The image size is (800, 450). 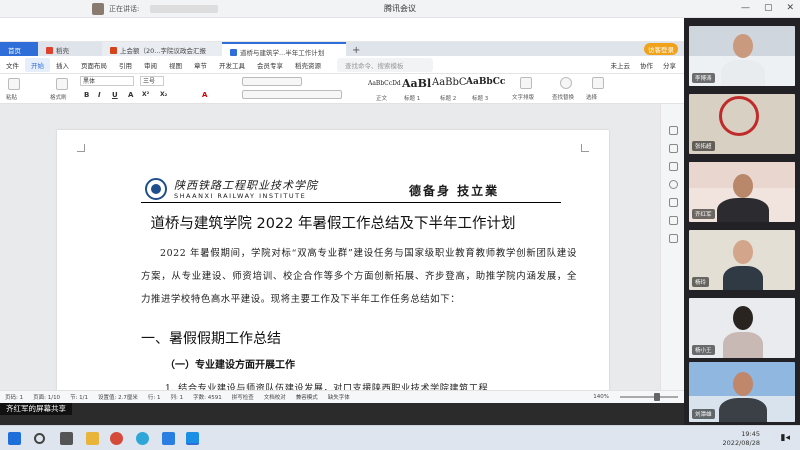 I want to click on system-clock: 19:45 2022/08/28, so click(x=741, y=439).